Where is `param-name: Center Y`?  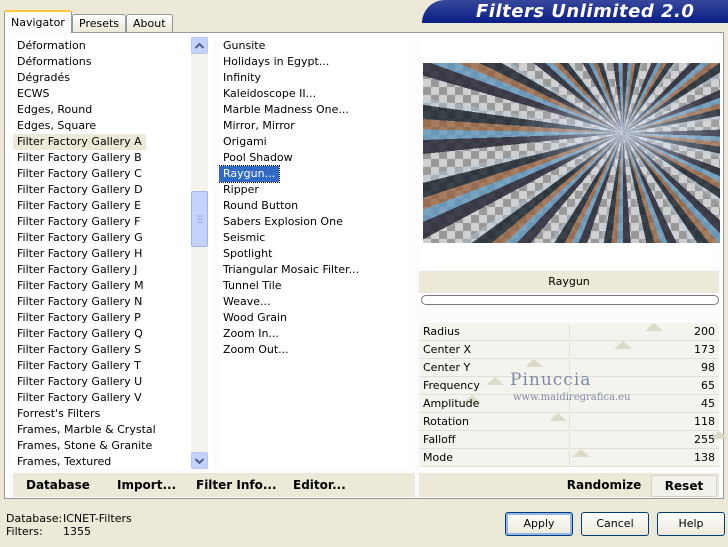
param-name: Center Y is located at coordinates (447, 367).